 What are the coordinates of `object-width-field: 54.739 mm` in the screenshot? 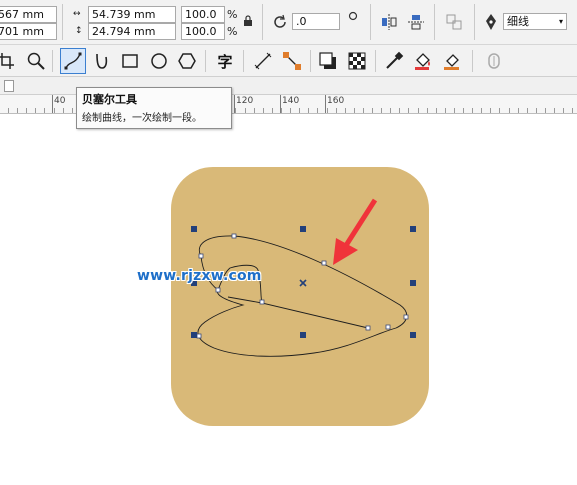 It's located at (132, 14).